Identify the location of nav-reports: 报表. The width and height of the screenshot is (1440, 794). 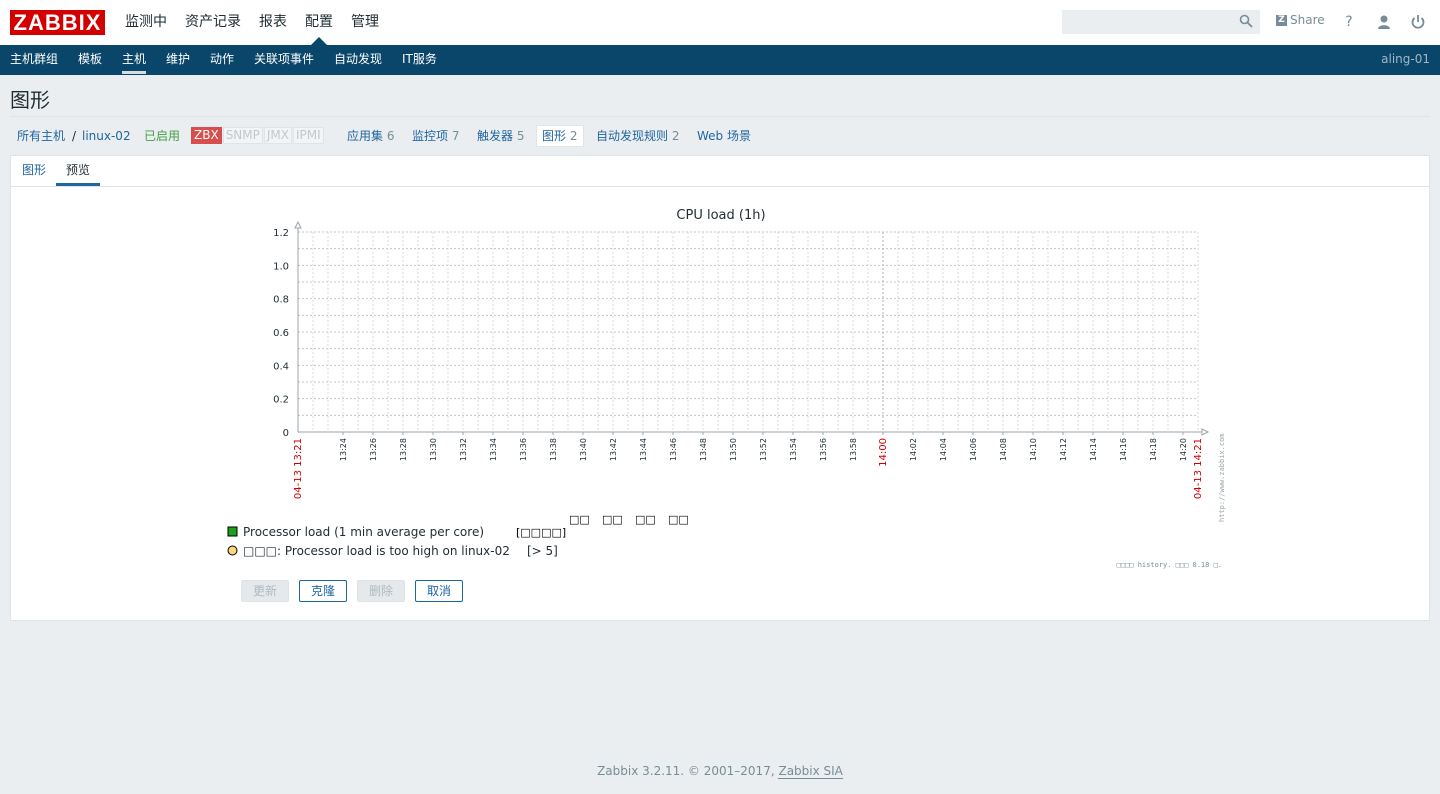
(273, 22).